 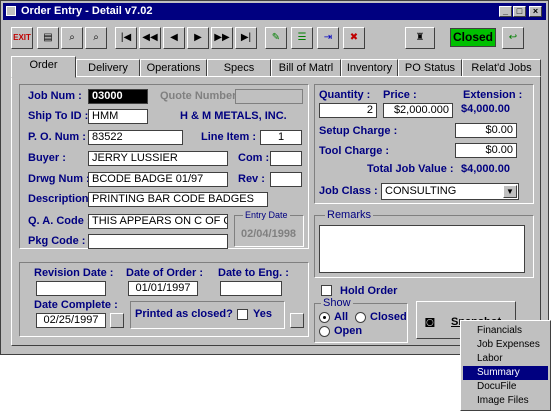 I want to click on wizard-icon: ♜, so click(x=420, y=38).